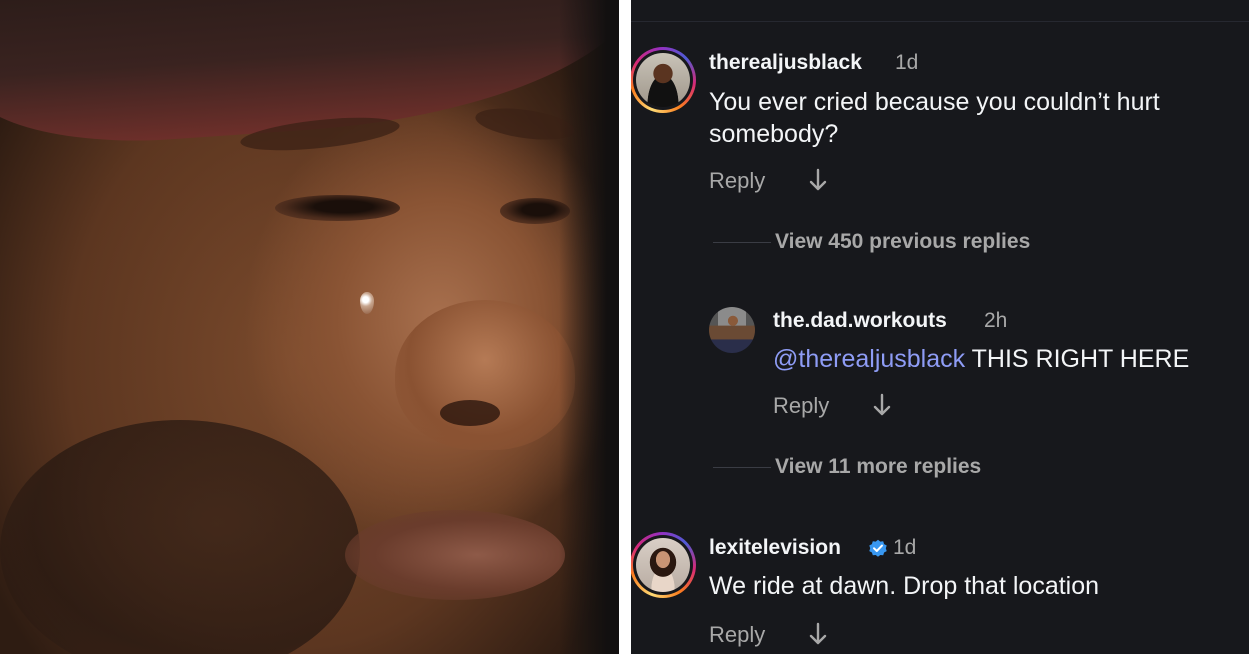  I want to click on view-more-replies-button: View 11 more replies, so click(878, 467).